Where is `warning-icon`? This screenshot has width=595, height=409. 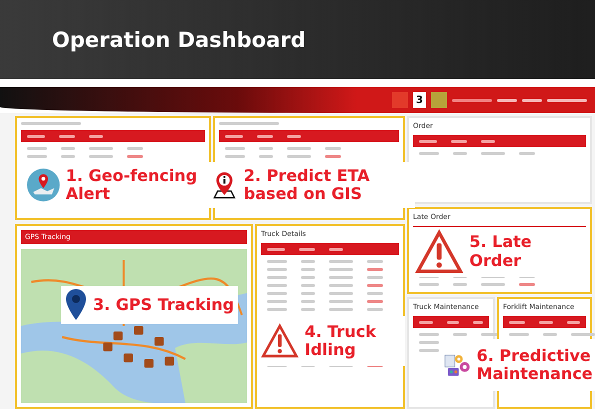
warning-icon is located at coordinates (439, 251).